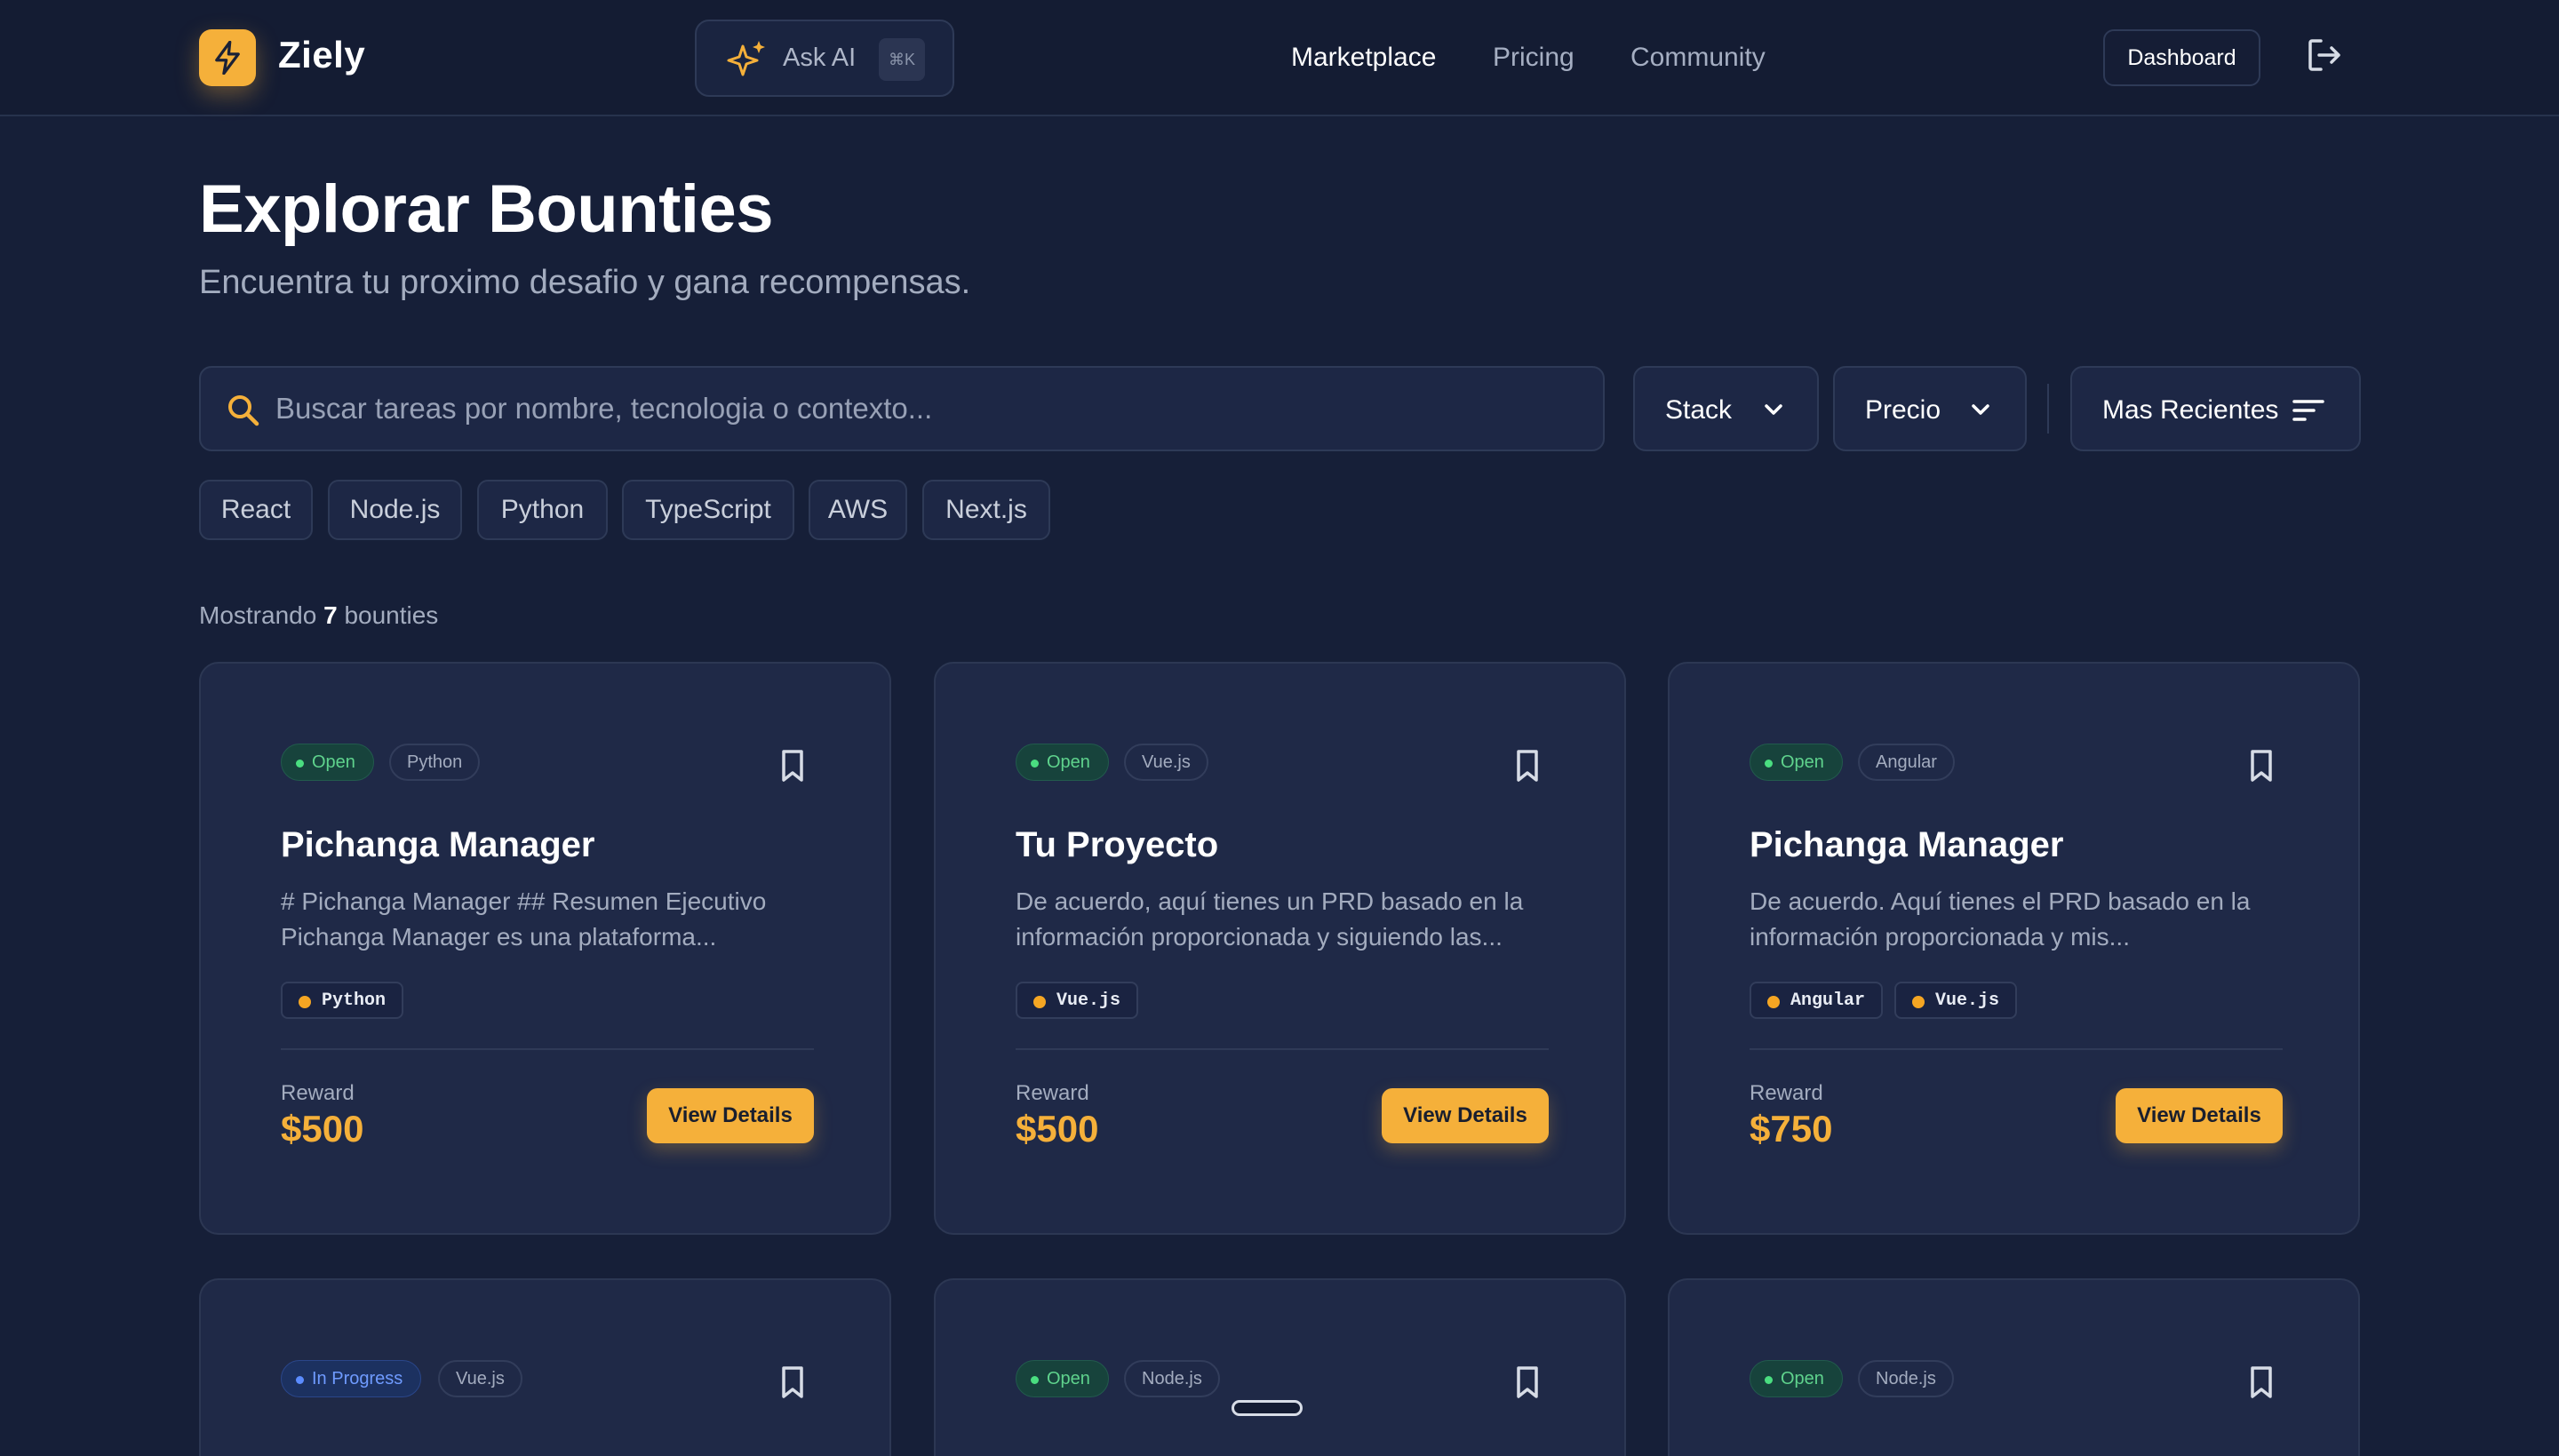 The image size is (2559, 1456). What do you see at coordinates (1267, 1408) in the screenshot?
I see `scroll-indicator` at bounding box center [1267, 1408].